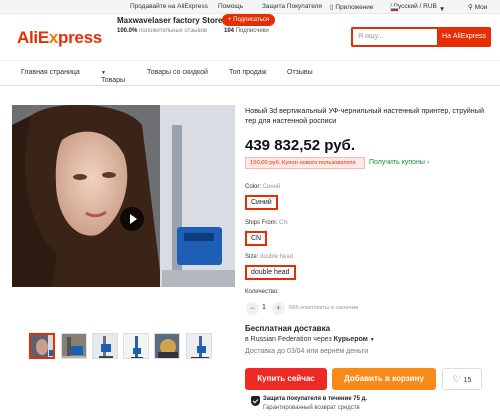 The width and height of the screenshot is (500, 420). Describe the element at coordinates (394, 9) in the screenshot. I see `russia-flag-icon` at that location.